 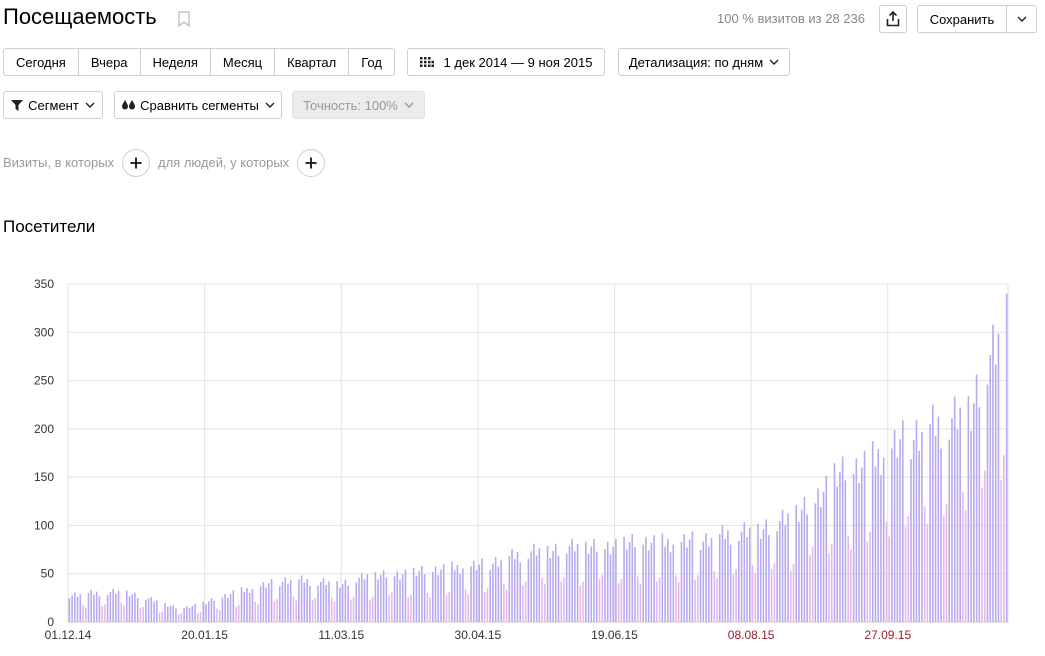 What do you see at coordinates (893, 19) in the screenshot?
I see `export-button` at bounding box center [893, 19].